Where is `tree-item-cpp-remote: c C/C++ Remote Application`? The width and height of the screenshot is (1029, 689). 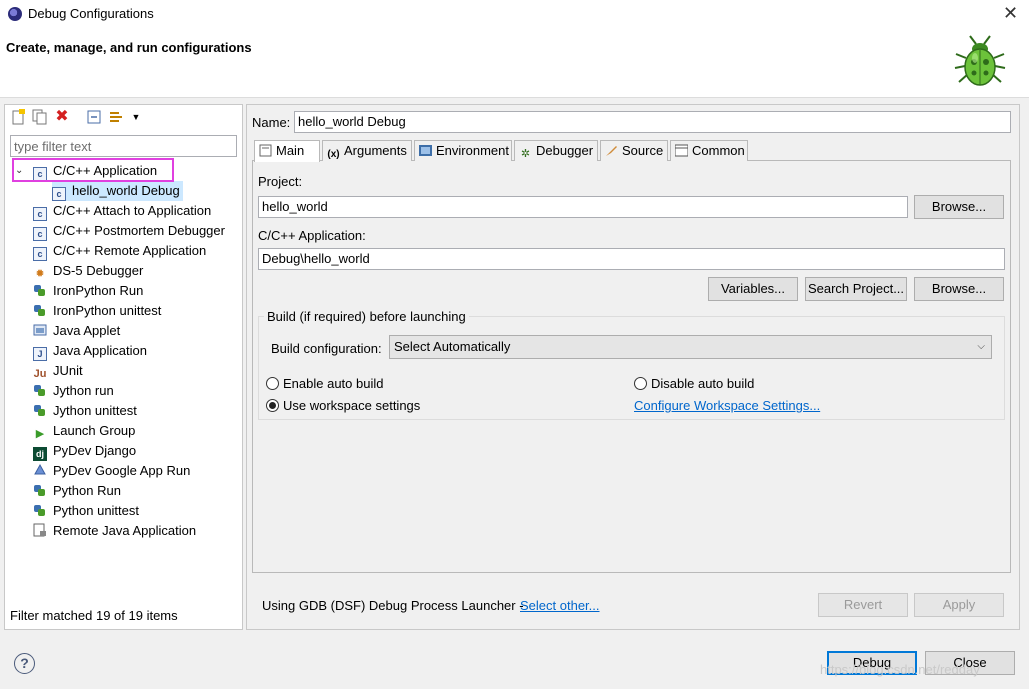
tree-item-cpp-remote: c C/C++ Remote Application is located at coordinates (119, 251).